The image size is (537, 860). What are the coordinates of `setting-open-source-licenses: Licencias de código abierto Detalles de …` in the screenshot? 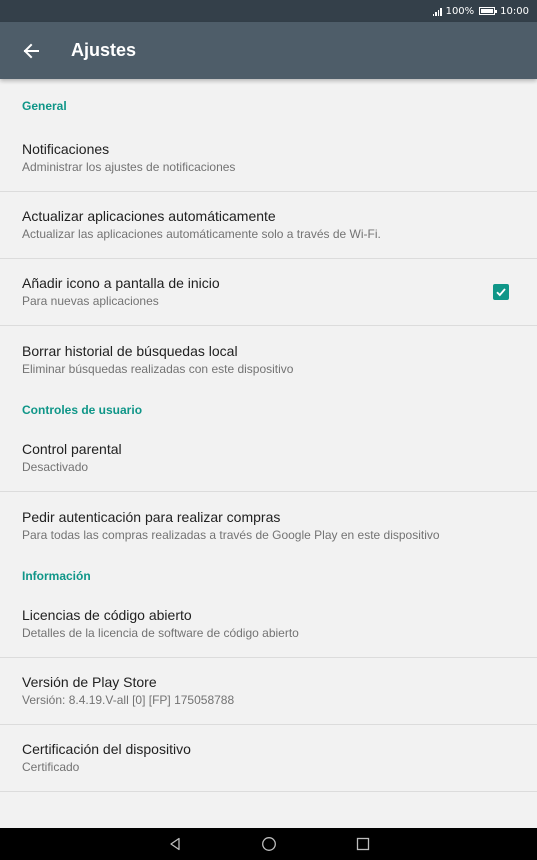 It's located at (268, 624).